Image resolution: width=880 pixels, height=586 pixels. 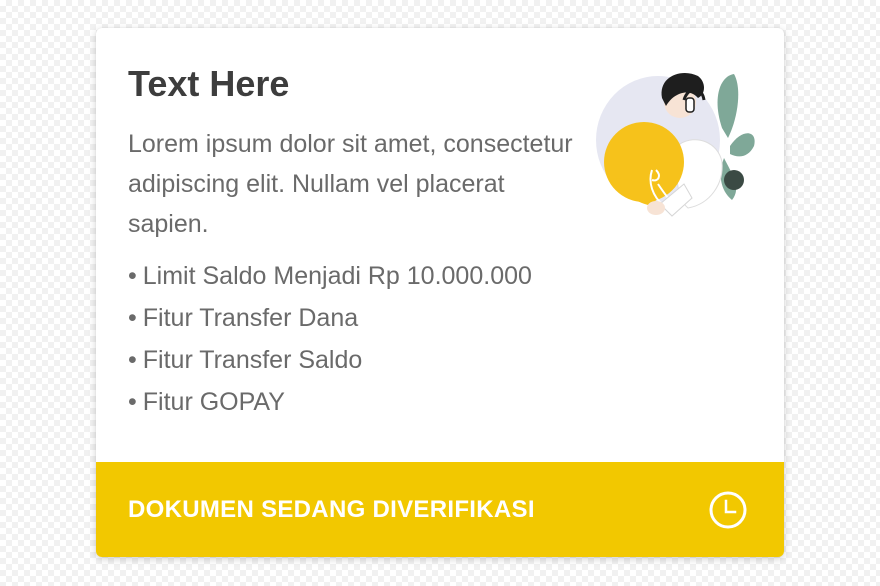 What do you see at coordinates (728, 510) in the screenshot?
I see `clock-icon` at bounding box center [728, 510].